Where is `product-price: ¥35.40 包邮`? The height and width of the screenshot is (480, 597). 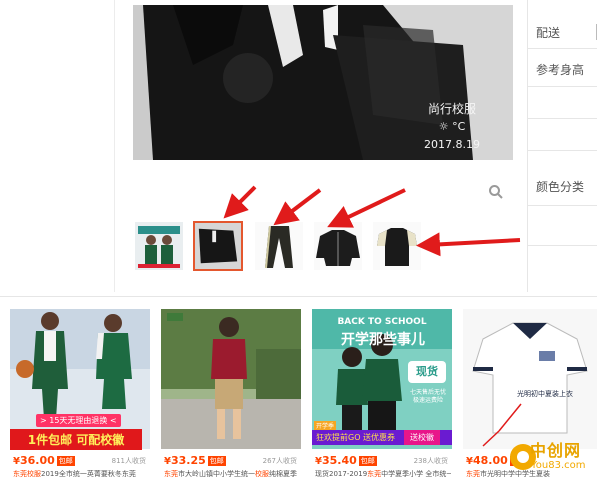 product-price: ¥35.40 包邮 is located at coordinates (346, 460).